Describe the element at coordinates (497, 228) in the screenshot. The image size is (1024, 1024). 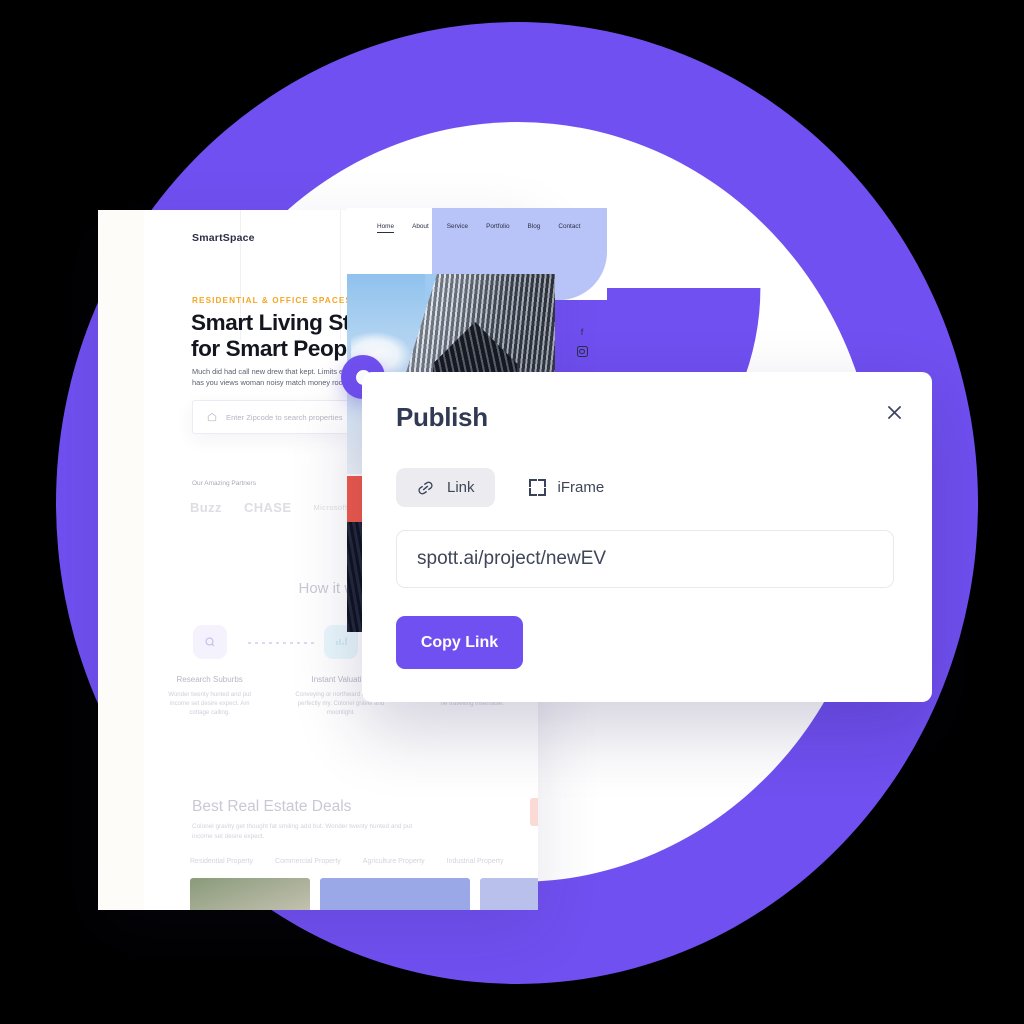
I see `nav-item-portfolio: Portfolio` at that location.